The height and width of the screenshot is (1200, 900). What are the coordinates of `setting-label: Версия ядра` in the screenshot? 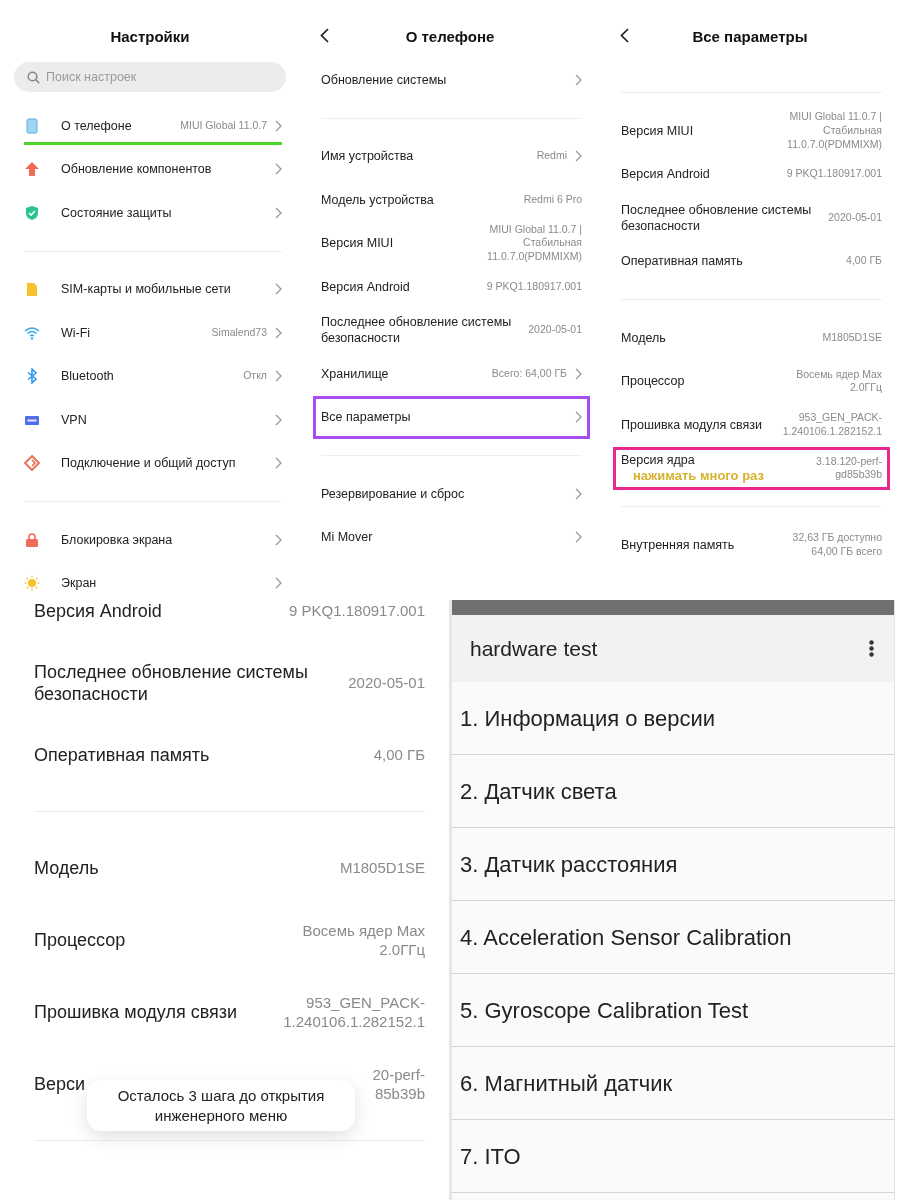 It's located at (658, 459).